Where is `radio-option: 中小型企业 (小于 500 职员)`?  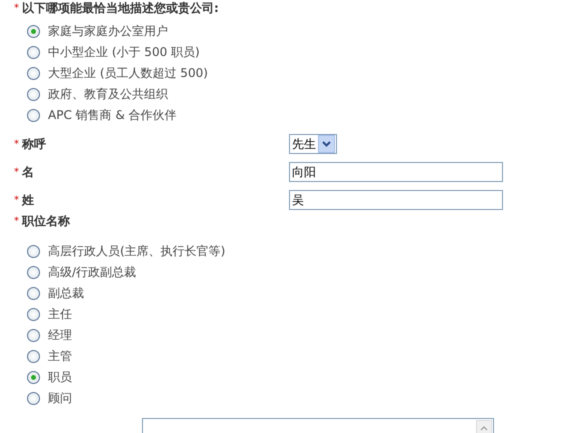 radio-option: 中小型企业 (小于 500 职员) is located at coordinates (304, 52).